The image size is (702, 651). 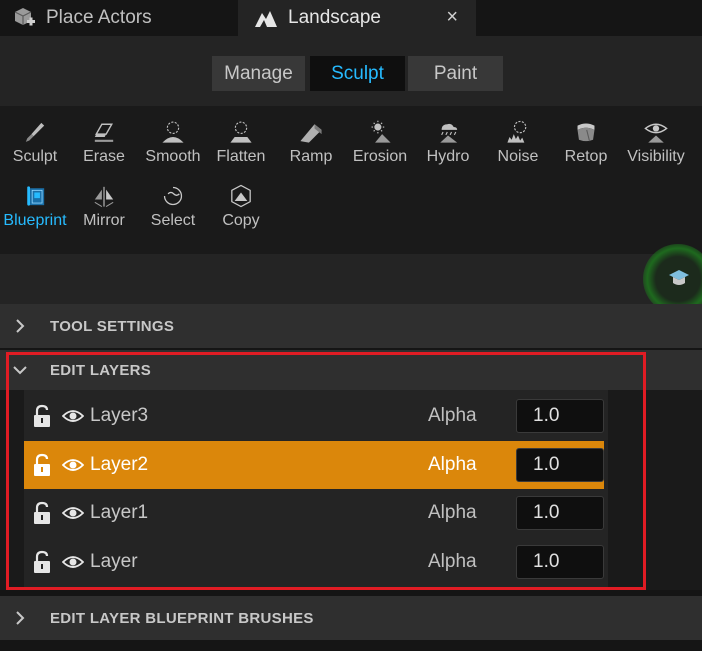 I want to click on tool-smooth: Smooth, so click(x=173, y=136).